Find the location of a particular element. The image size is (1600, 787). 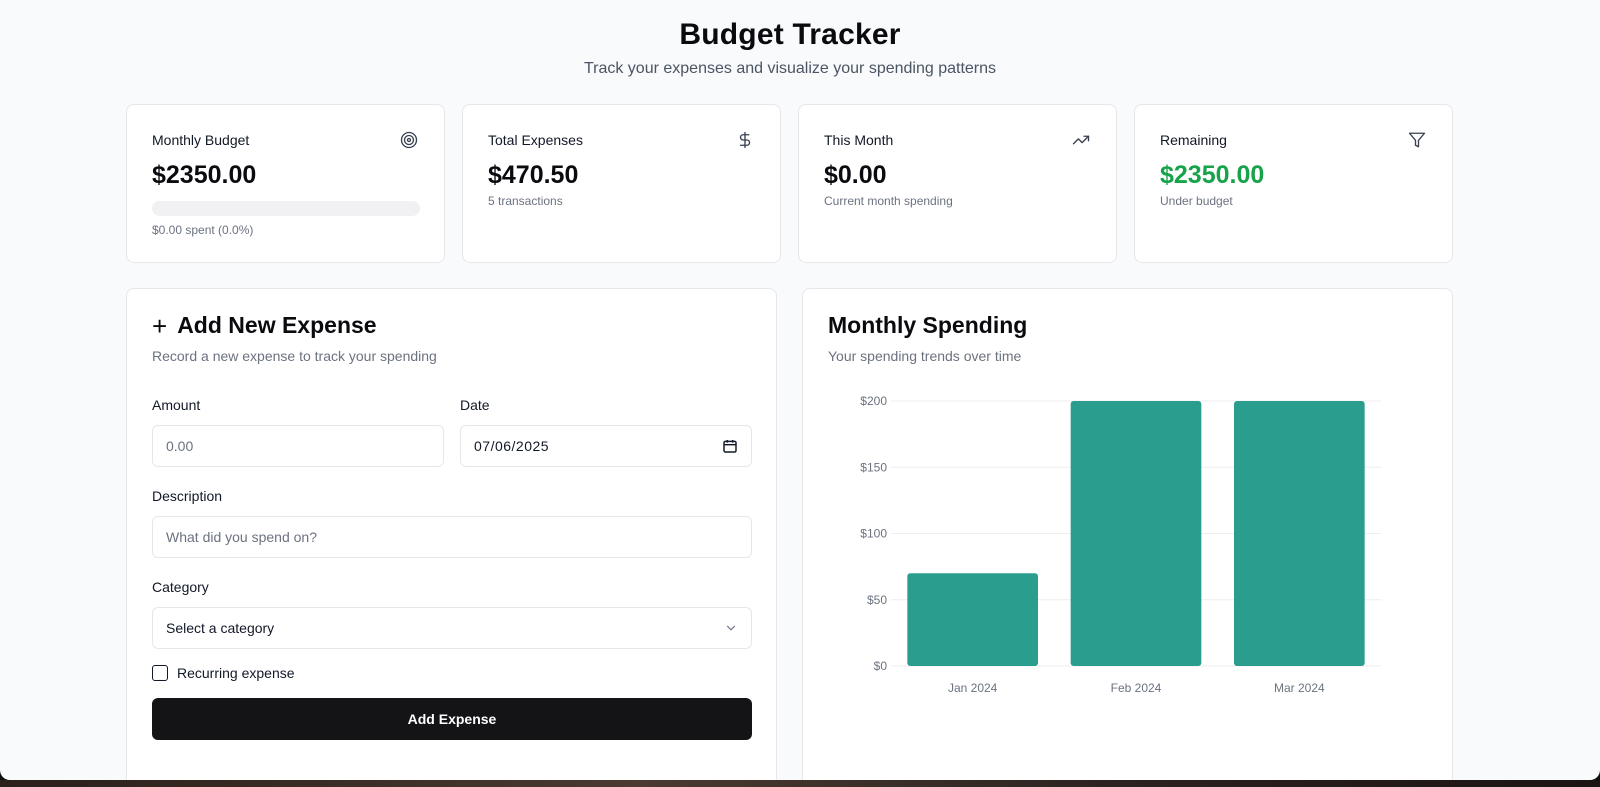

chevron-down-icon is located at coordinates (731, 628).